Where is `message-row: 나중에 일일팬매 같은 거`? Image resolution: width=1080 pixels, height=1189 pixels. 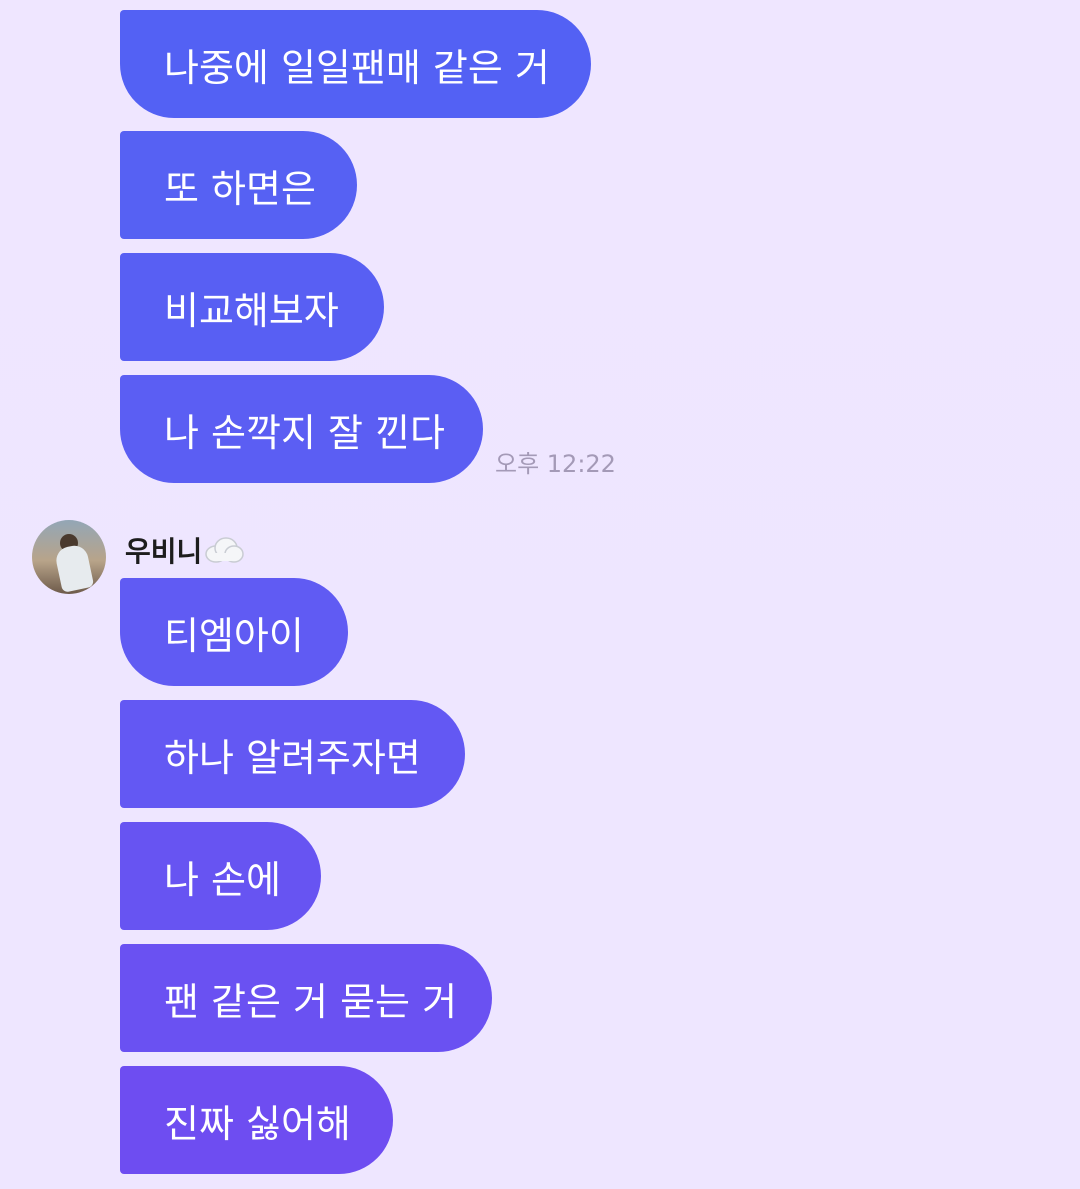 message-row: 나중에 일일팬매 같은 거 is located at coordinates (355, 64).